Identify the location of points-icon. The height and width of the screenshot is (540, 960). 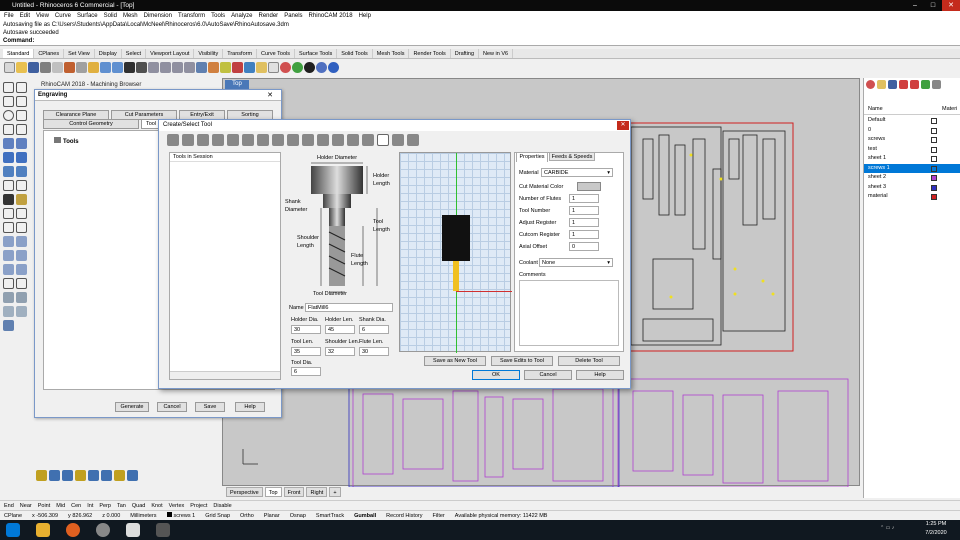
(225, 67).